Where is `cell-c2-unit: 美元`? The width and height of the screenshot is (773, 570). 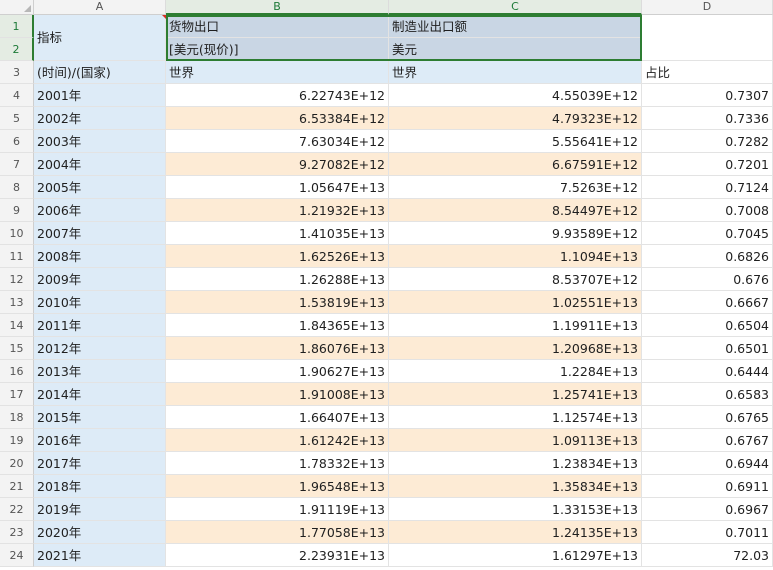 cell-c2-unit: 美元 is located at coordinates (515, 49).